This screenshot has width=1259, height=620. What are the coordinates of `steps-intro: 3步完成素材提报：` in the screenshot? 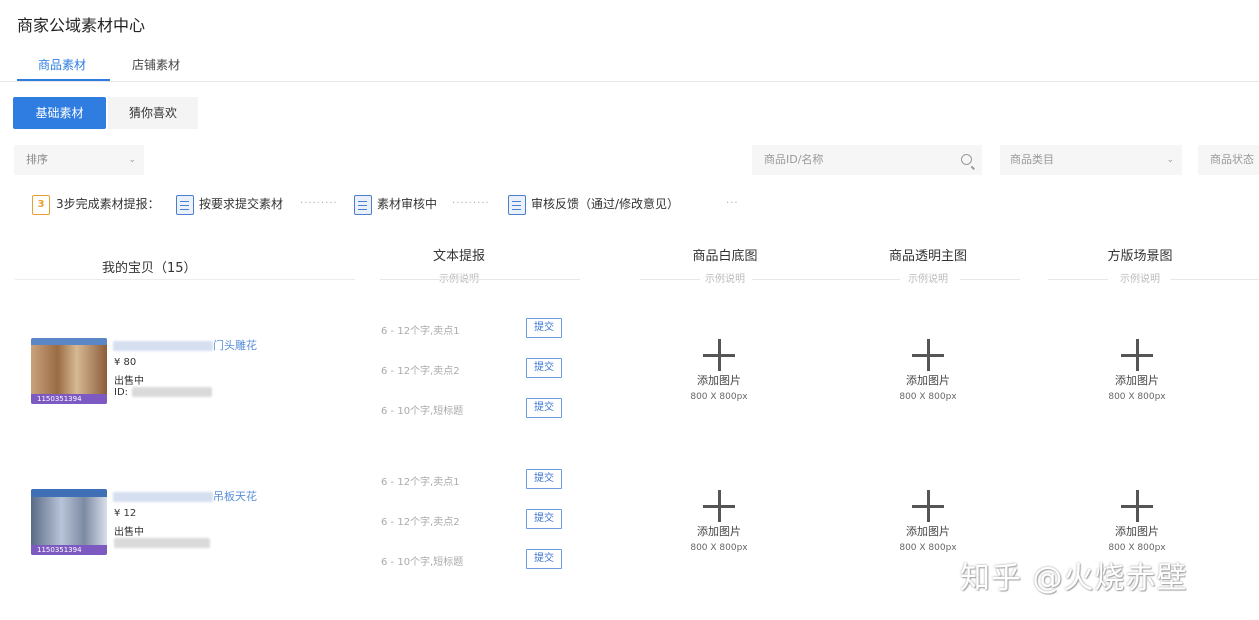 It's located at (108, 204).